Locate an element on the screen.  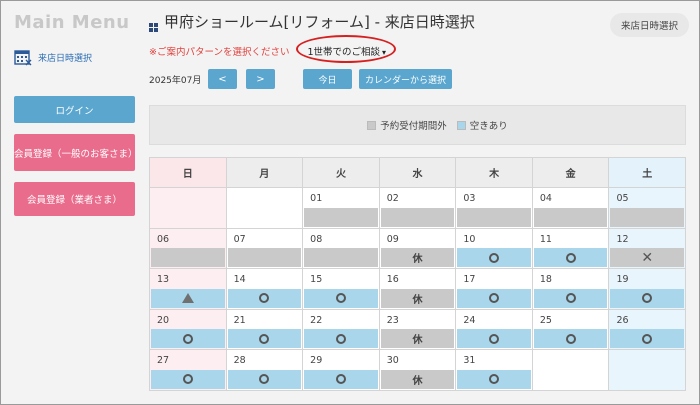
login-button: ログイン is located at coordinates (74, 109).